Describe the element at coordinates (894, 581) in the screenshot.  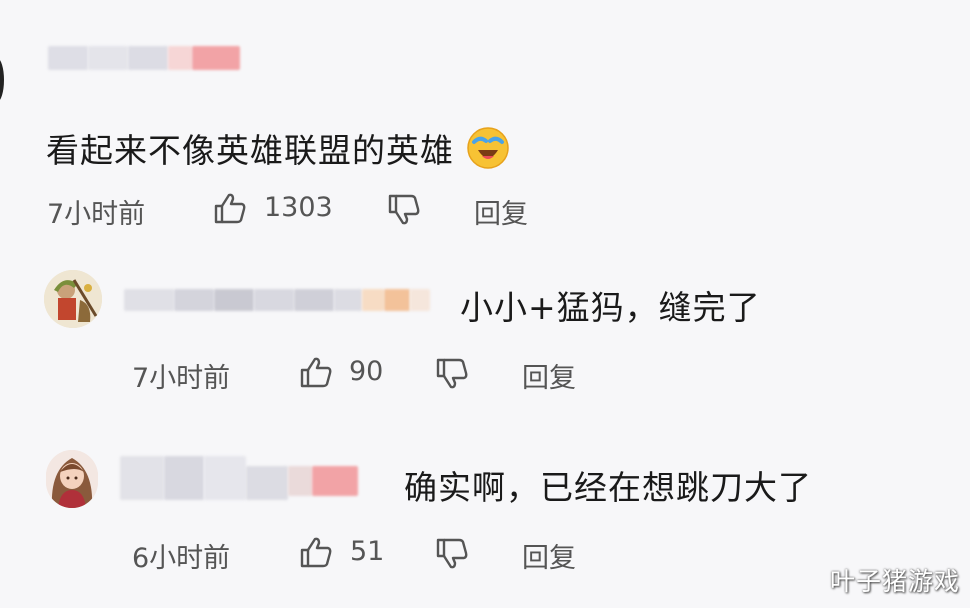
I see `watermark: 叶子猪游戏` at that location.